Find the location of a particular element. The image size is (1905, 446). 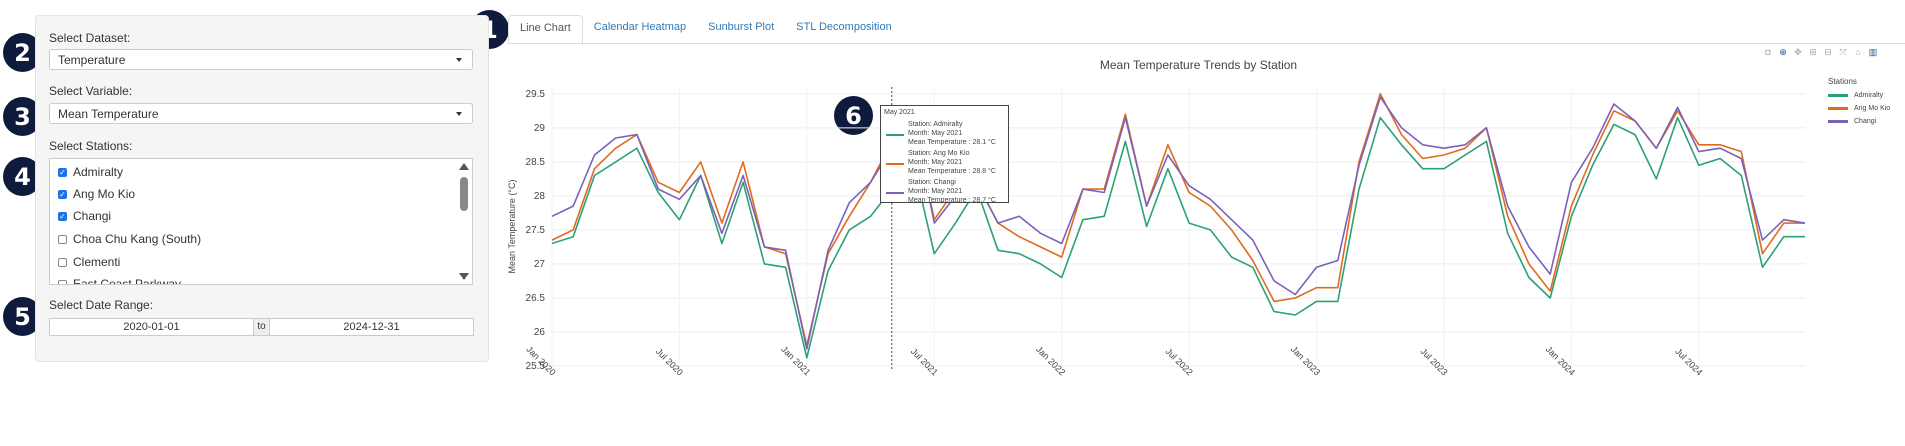

home-icon: ⌂ is located at coordinates (1858, 52).